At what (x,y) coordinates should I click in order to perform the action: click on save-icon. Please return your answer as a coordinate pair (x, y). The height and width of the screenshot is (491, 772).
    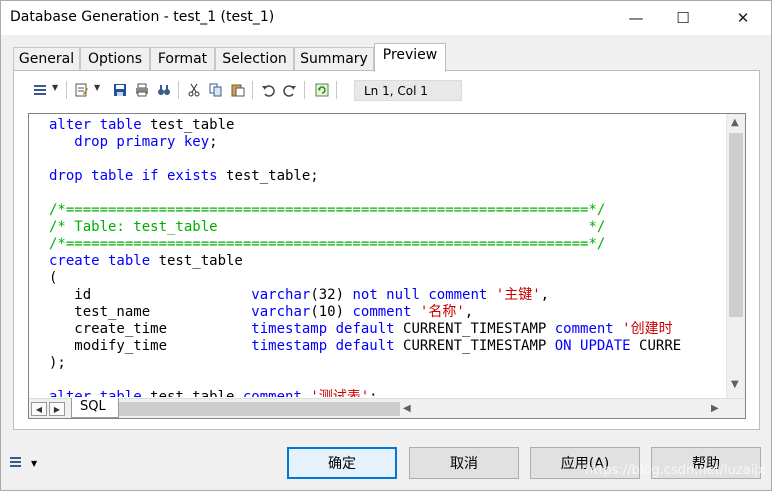
    Looking at the image, I should click on (120, 90).